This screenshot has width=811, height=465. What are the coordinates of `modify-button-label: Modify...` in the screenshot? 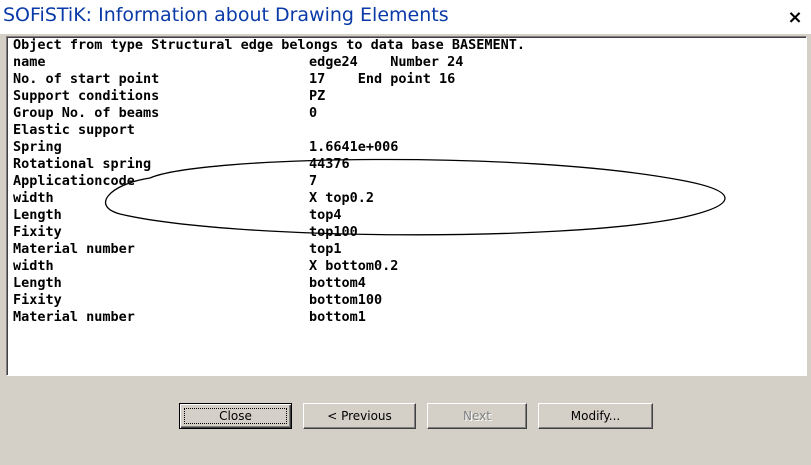 It's located at (595, 416).